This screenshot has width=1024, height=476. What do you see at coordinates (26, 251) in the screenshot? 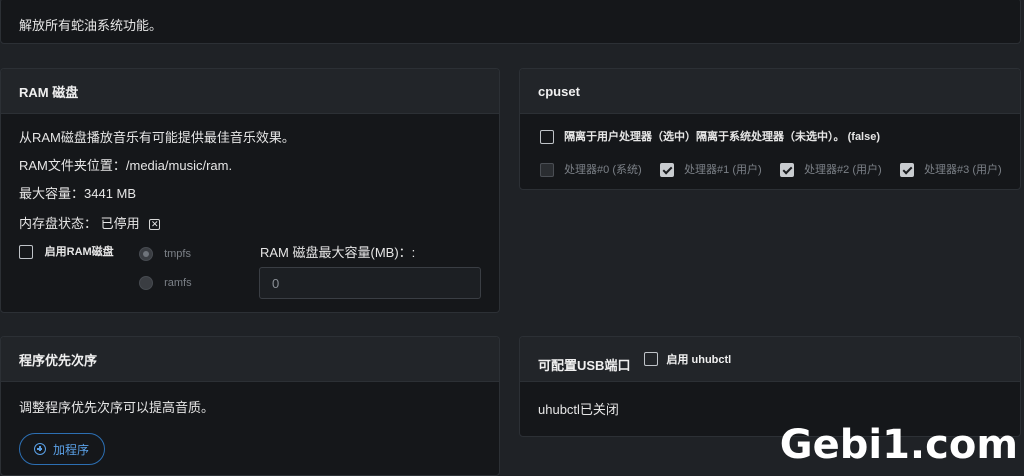
I see `enable-ram-disk-checkbox` at bounding box center [26, 251].